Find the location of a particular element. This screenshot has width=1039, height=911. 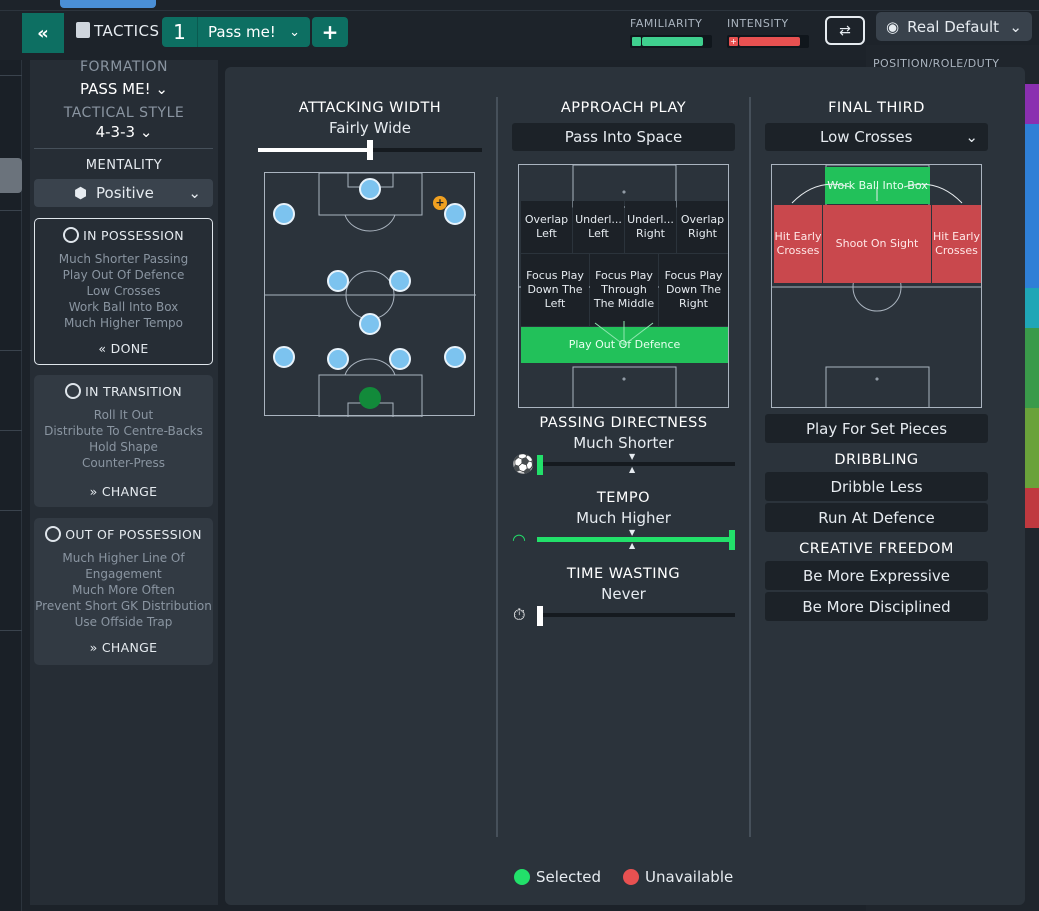

attacking-width-handle is located at coordinates (370, 150).